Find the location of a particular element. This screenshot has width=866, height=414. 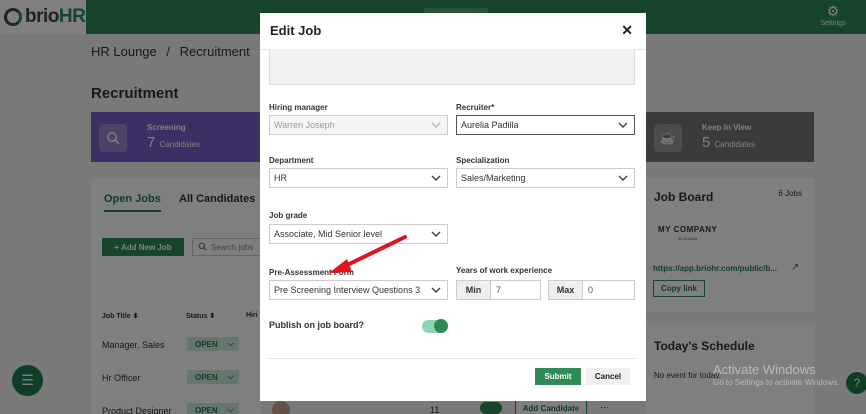

close-icon: ✕ is located at coordinates (627, 30).